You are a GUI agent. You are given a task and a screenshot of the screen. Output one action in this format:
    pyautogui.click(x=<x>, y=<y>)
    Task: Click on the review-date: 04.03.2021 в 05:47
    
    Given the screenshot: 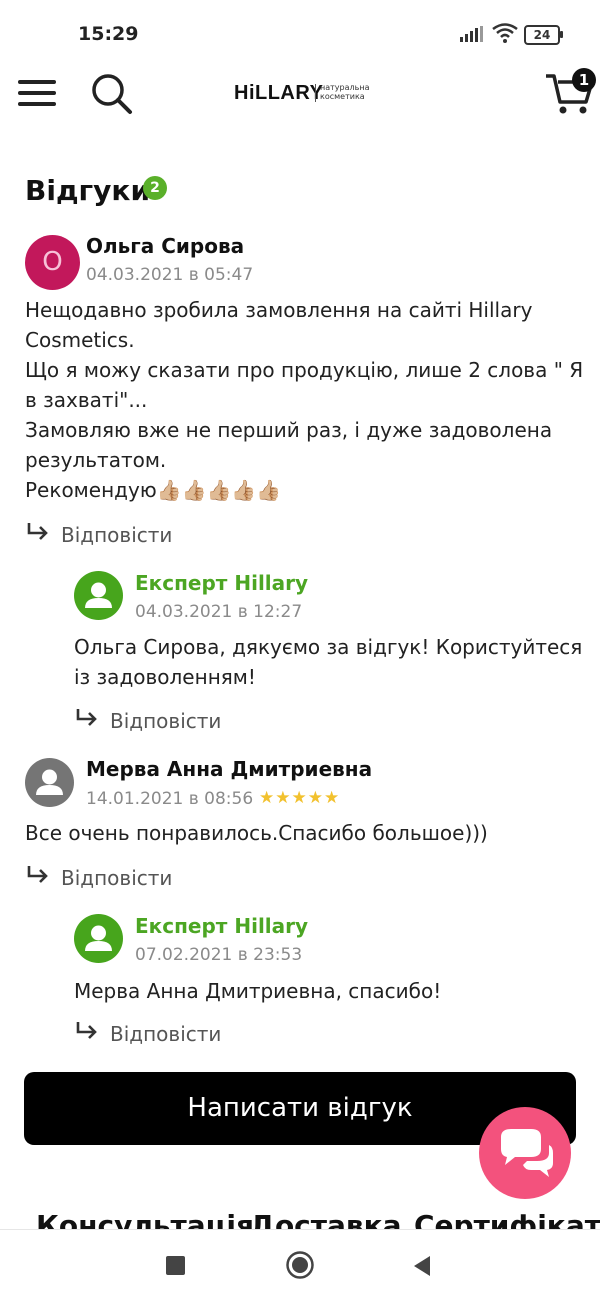 What is the action you would take?
    pyautogui.click(x=170, y=275)
    